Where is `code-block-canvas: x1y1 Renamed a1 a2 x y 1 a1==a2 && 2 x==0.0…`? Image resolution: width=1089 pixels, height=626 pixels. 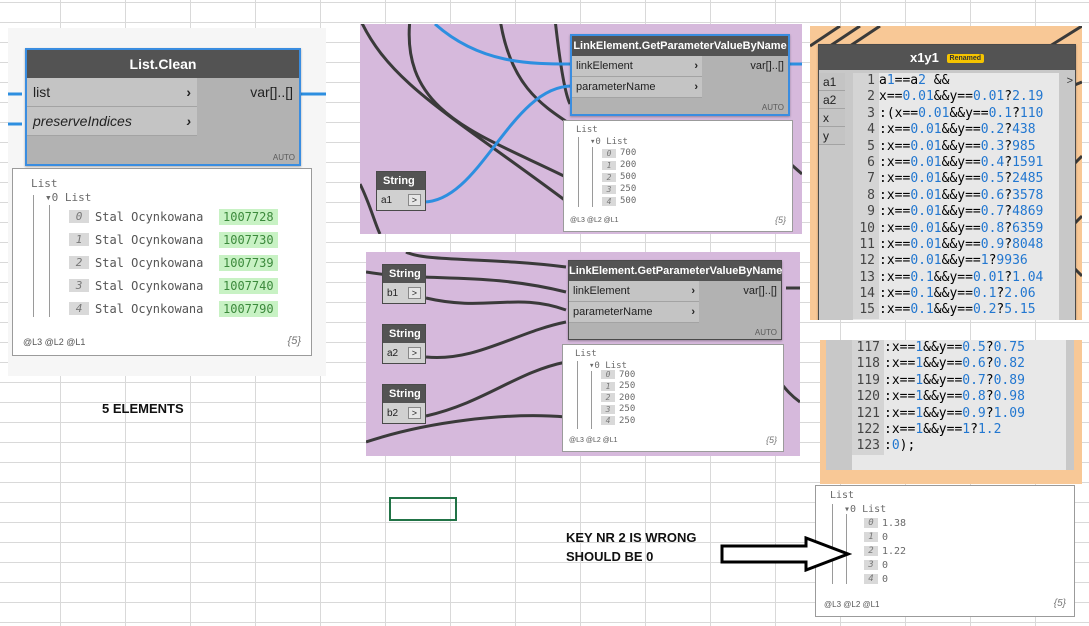 code-block-canvas: x1y1 Renamed a1 a2 x y 1 a1==a2 && 2 x==0.0… is located at coordinates (946, 173).